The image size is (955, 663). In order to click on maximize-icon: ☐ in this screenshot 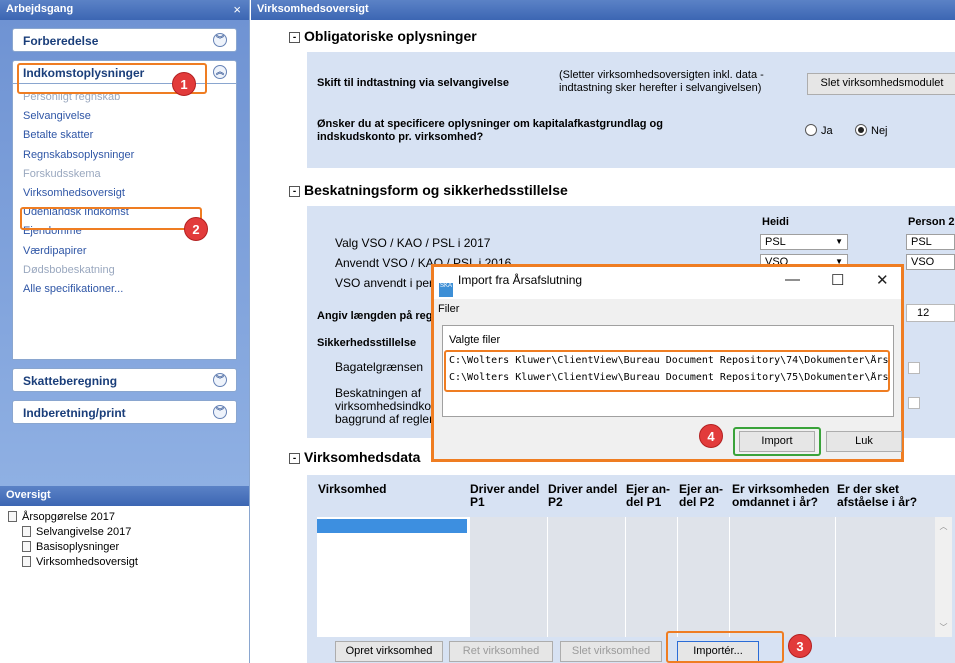, I will do `click(837, 280)`.